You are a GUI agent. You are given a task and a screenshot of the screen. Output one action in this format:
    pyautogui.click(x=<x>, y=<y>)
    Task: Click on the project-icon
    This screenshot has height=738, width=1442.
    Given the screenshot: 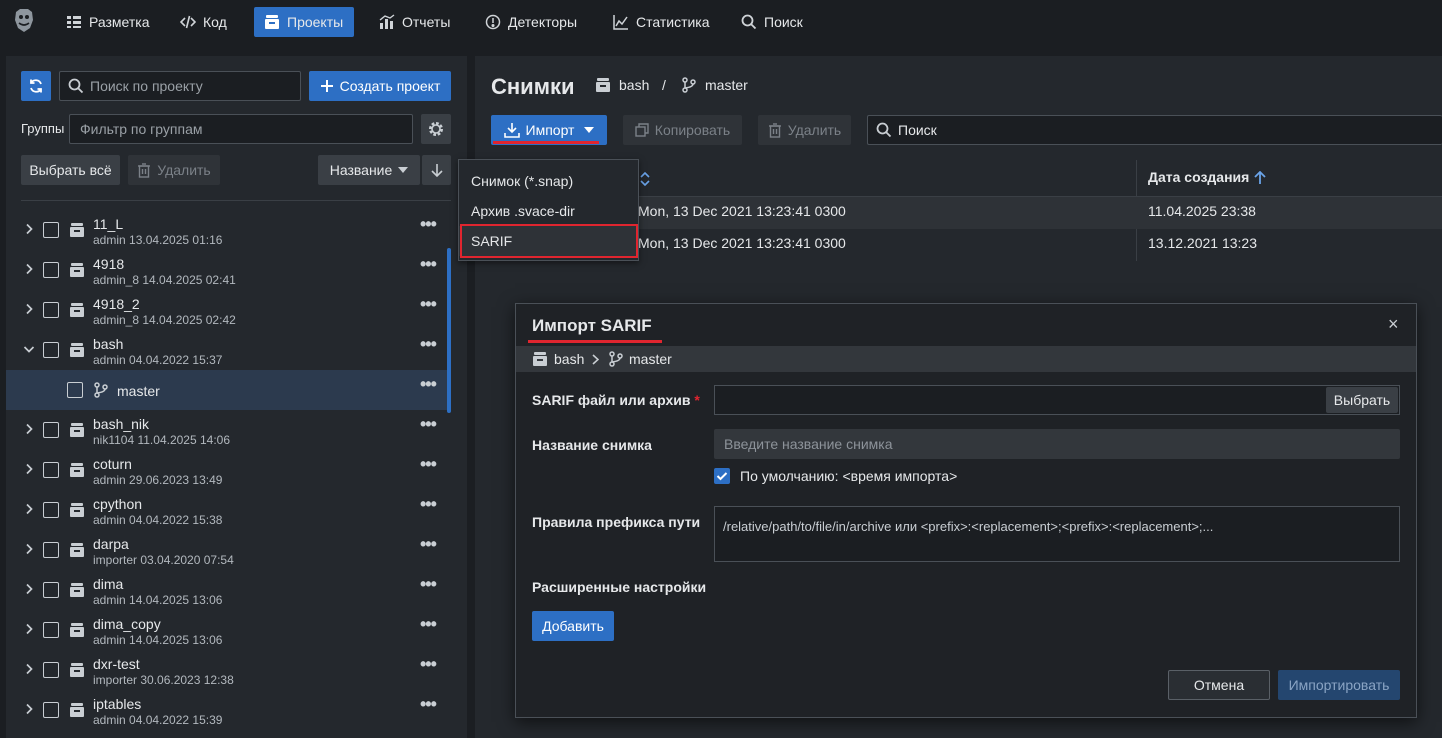 What is the action you would take?
    pyautogui.click(x=77, y=430)
    